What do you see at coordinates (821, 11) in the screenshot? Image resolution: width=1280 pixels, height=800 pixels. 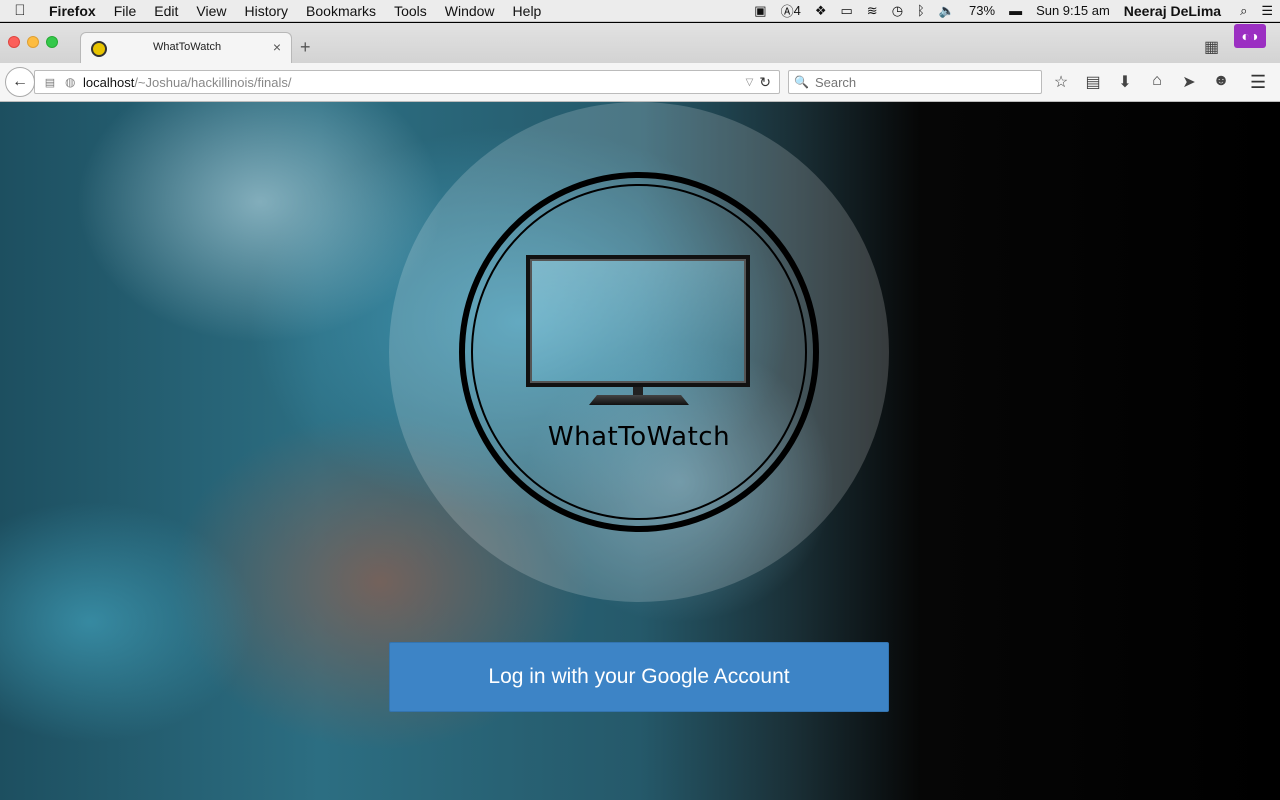 I see `dropbox-icon: ❖` at bounding box center [821, 11].